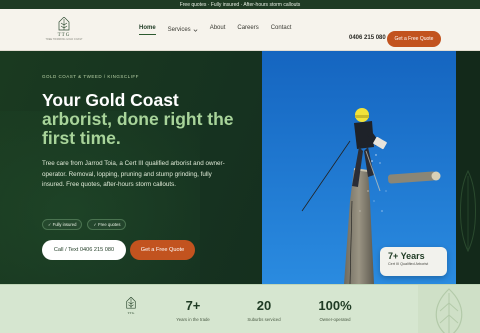 Image resolution: width=480 pixels, height=333 pixels. Describe the element at coordinates (408, 264) in the screenshot. I see `badge-label: Cert III Qualified Arborist` at that location.